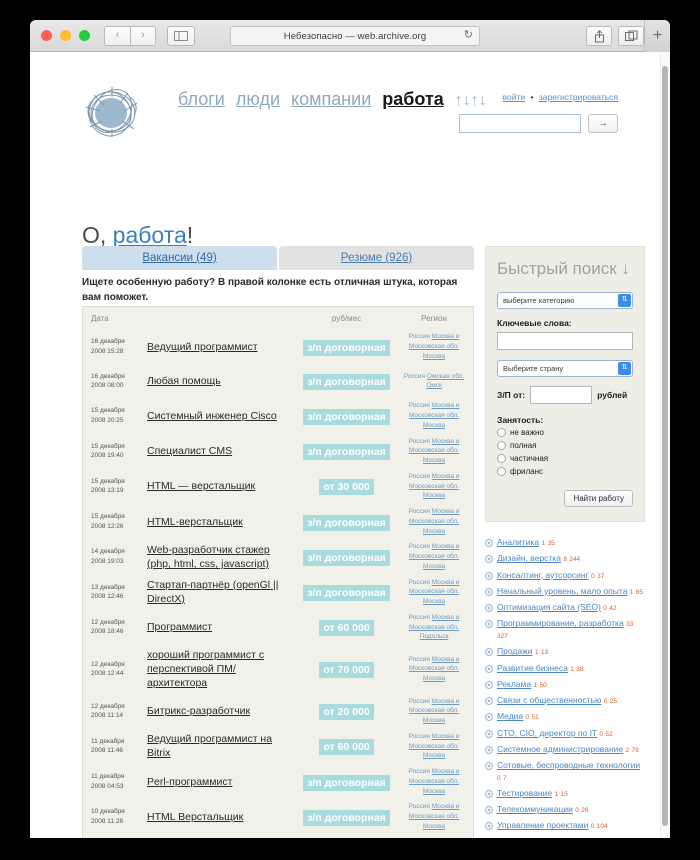  What do you see at coordinates (143, 35) in the screenshot?
I see `forward-button: ›` at bounding box center [143, 35].